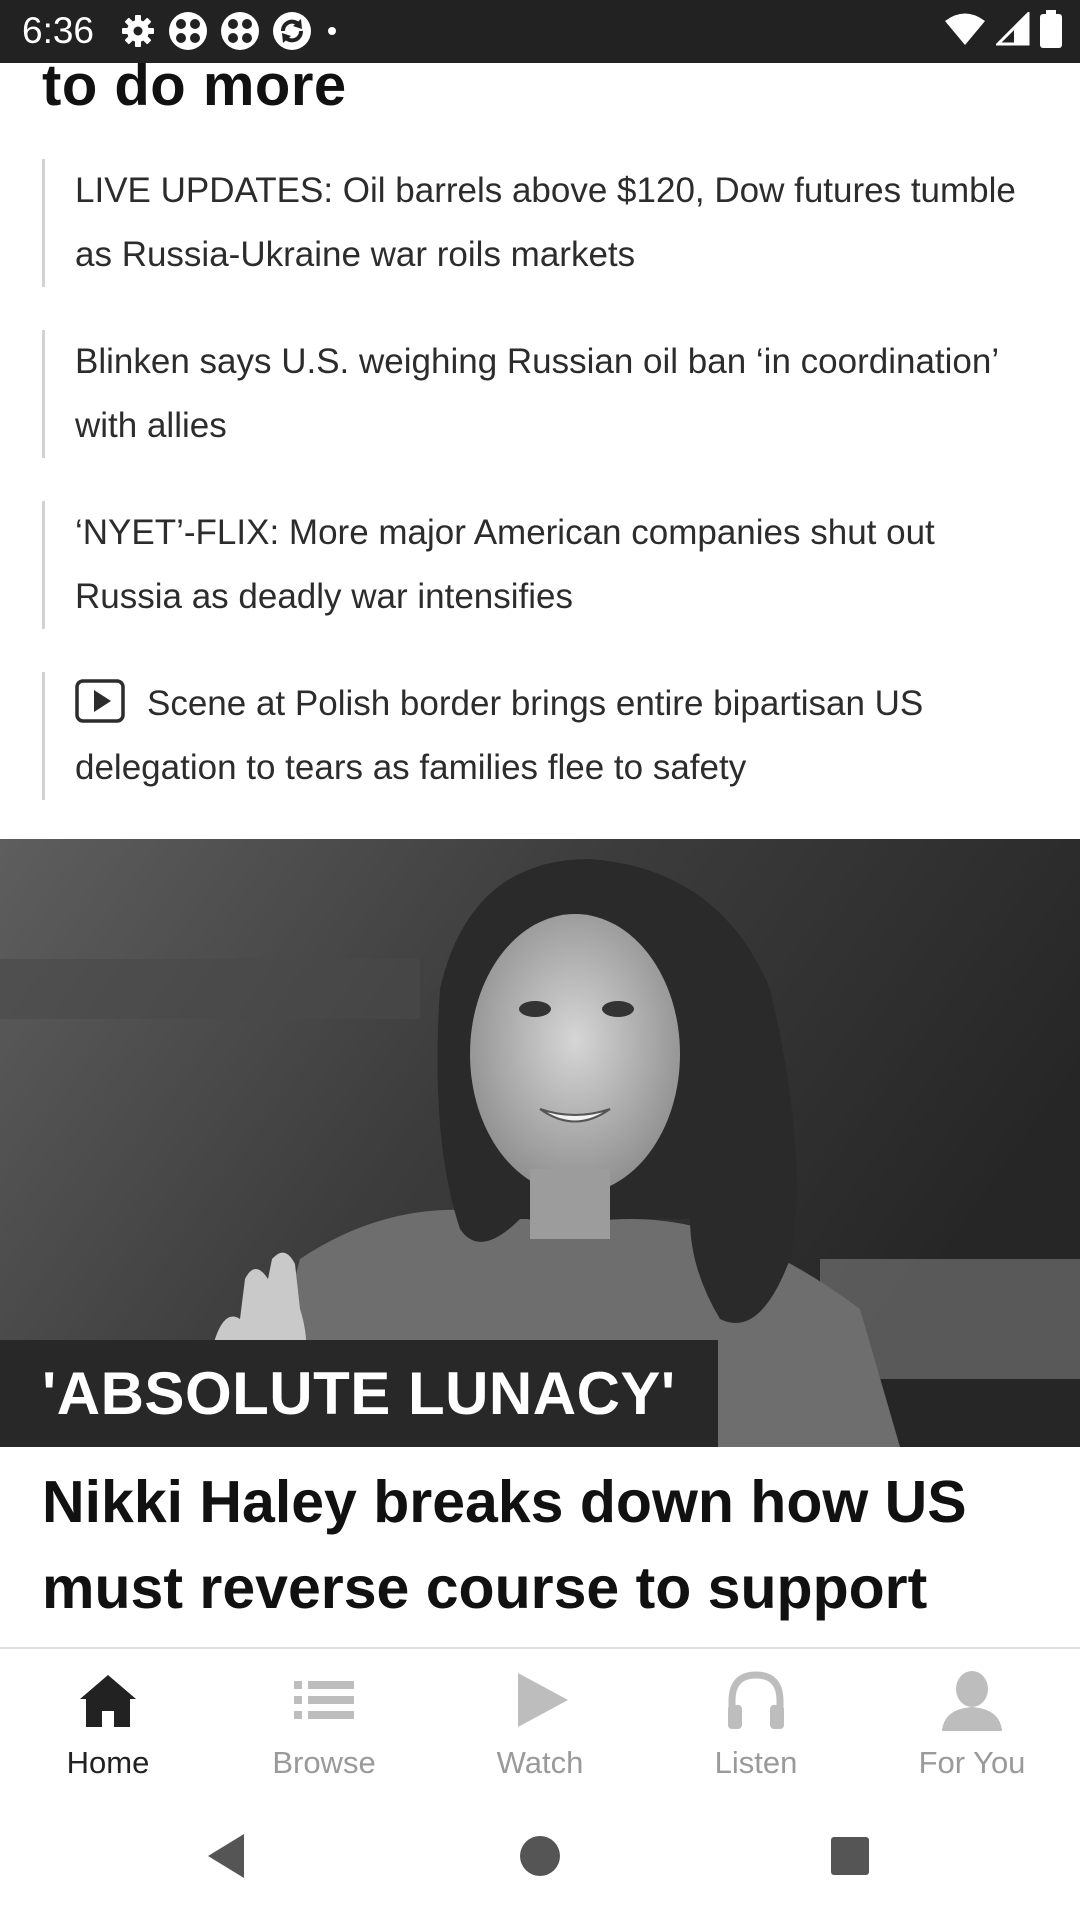 The image size is (1080, 1920). I want to click on previous-headline: to do more, so click(194, 92).